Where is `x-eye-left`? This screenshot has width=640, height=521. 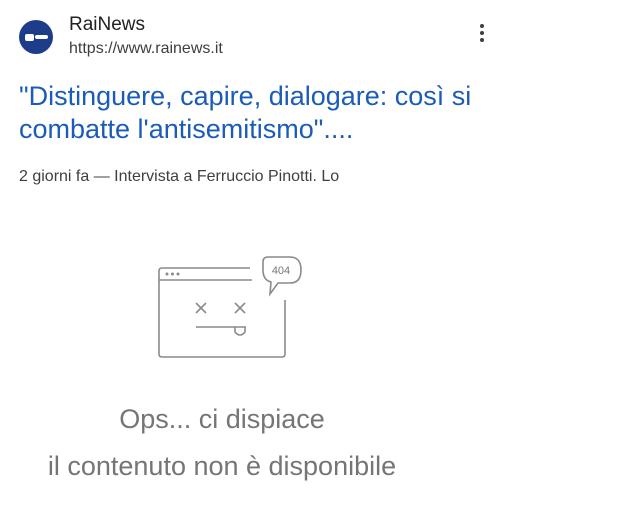 x-eye-left is located at coordinates (201, 308).